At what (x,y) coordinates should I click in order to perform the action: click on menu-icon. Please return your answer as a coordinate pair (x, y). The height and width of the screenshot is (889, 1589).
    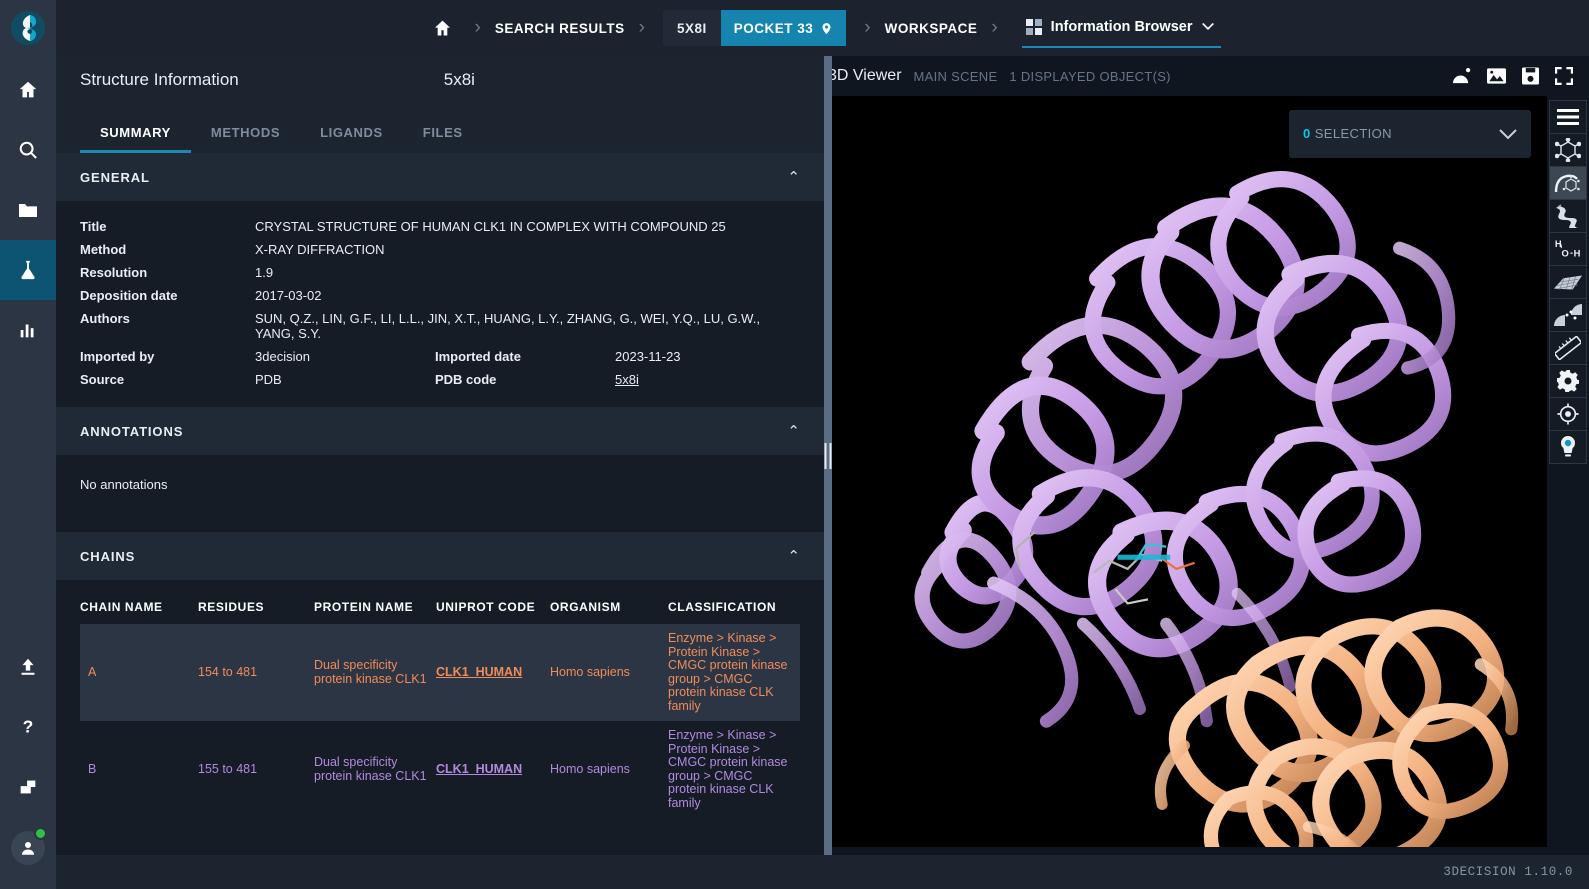
    Looking at the image, I should click on (1568, 117).